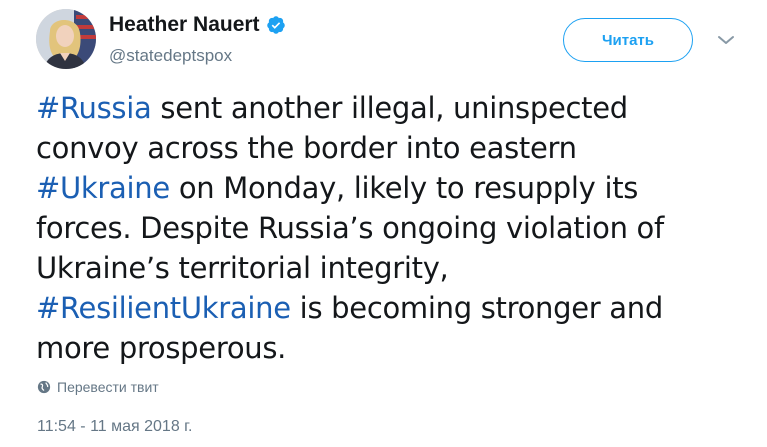 The height and width of the screenshot is (447, 767). What do you see at coordinates (94, 108) in the screenshot?
I see `hashtag-link: #Russia` at bounding box center [94, 108].